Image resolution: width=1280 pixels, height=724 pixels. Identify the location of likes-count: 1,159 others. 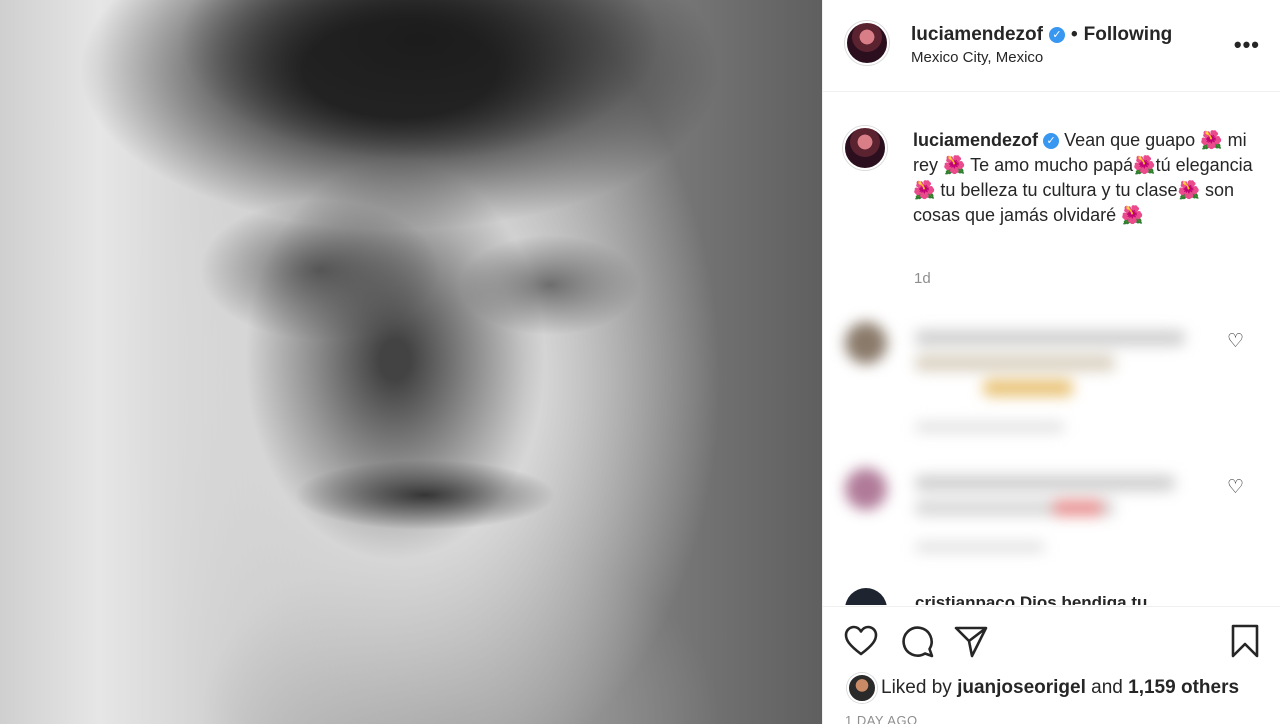
(1183, 687).